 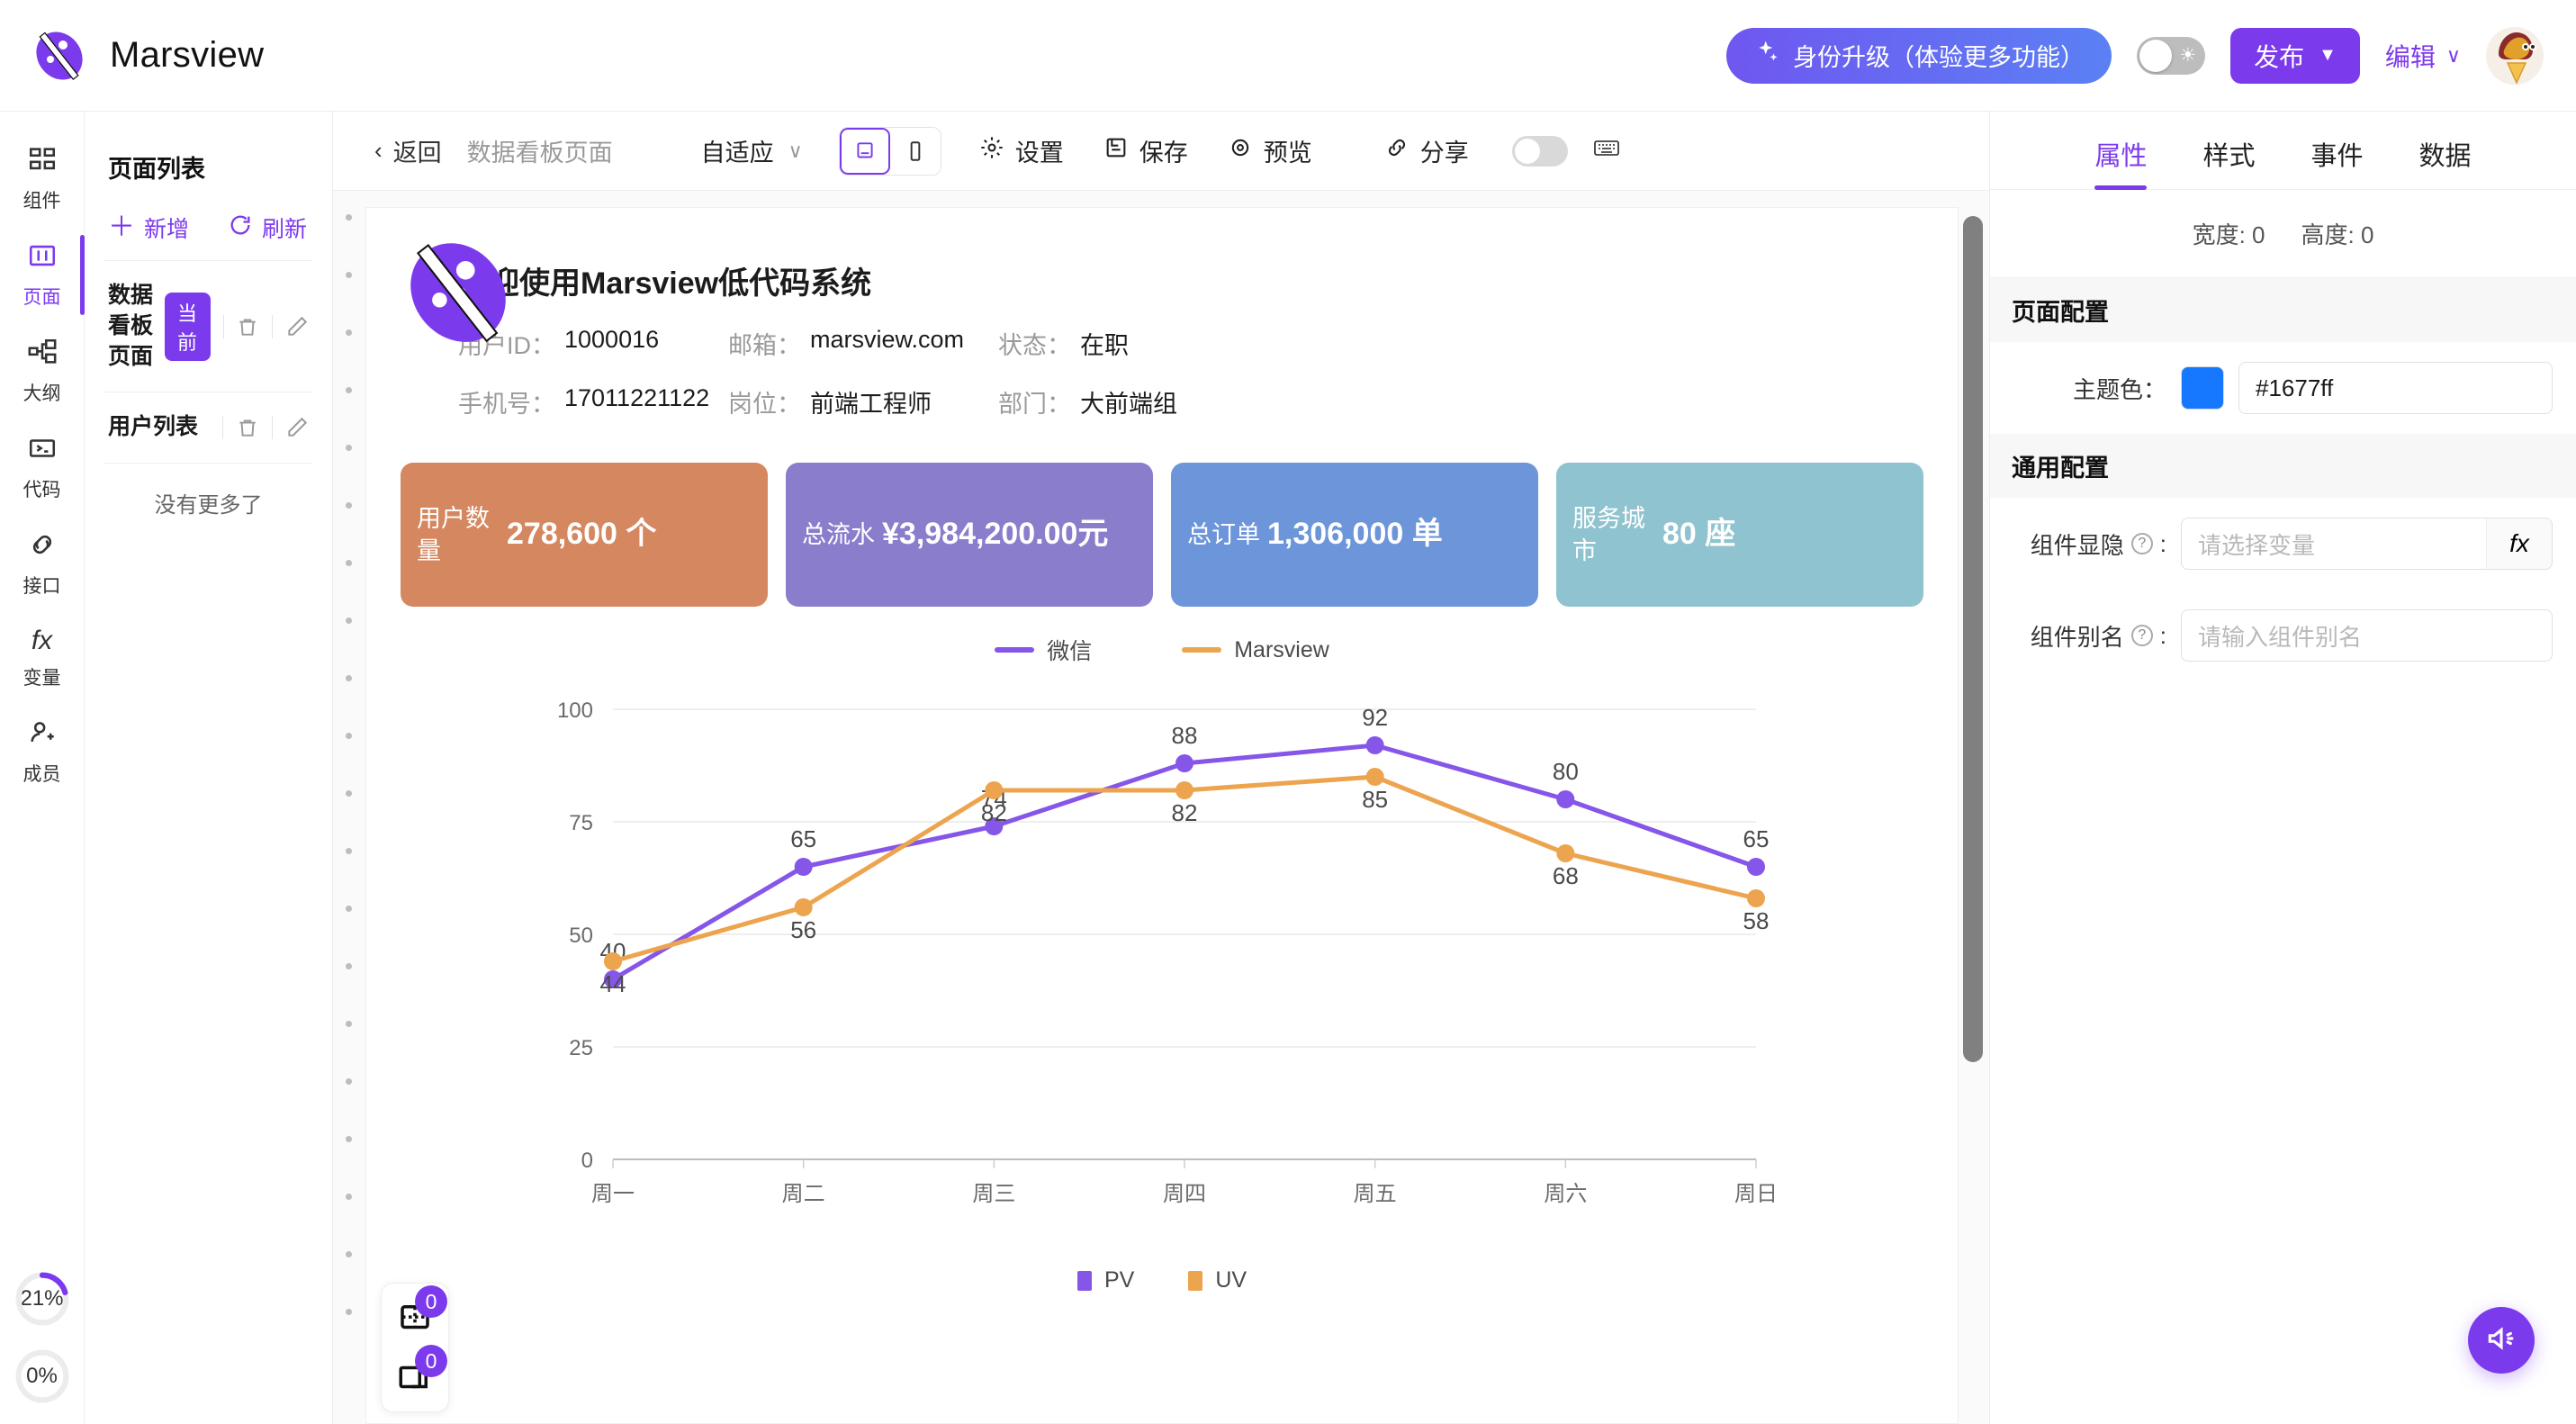 I want to click on legend-item-uv: UV, so click(x=1217, y=1280).